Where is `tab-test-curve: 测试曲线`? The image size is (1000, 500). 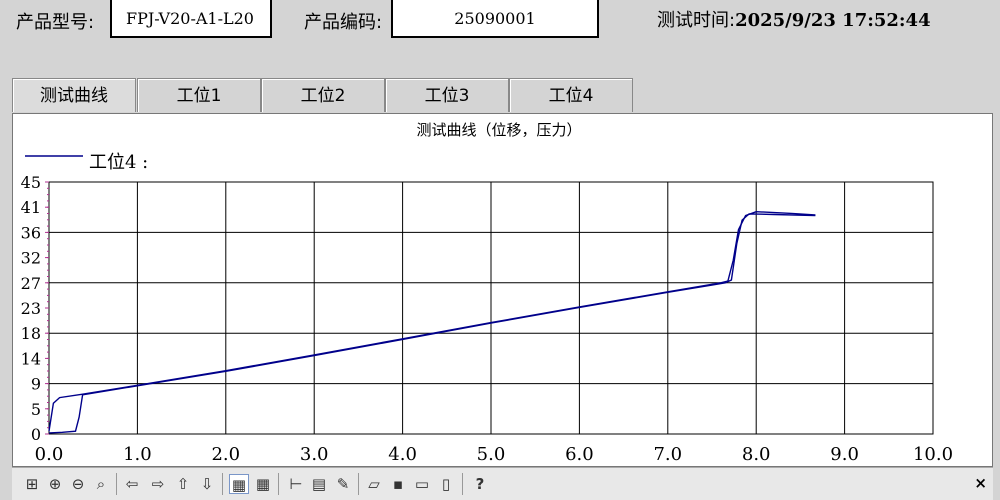 tab-test-curve: 测试曲线 is located at coordinates (74, 95).